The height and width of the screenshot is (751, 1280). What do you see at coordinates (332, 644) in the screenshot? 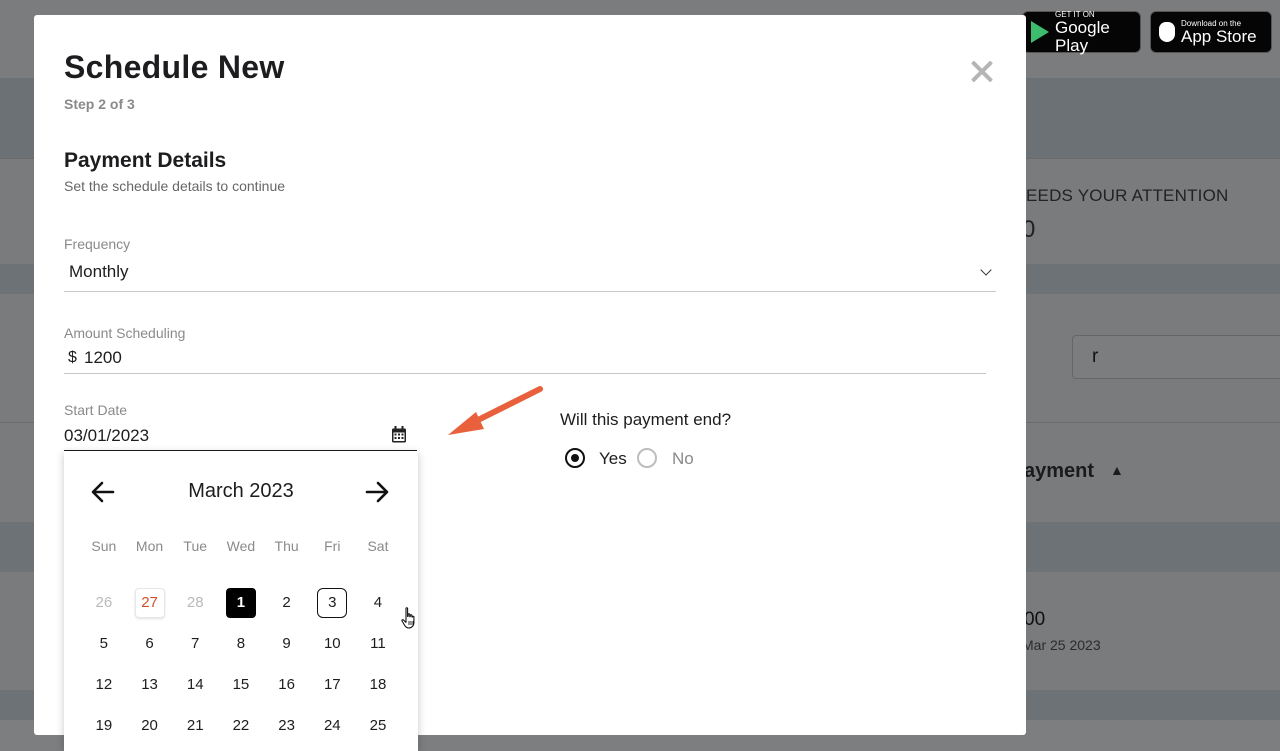
I see `calendar-day: 10` at bounding box center [332, 644].